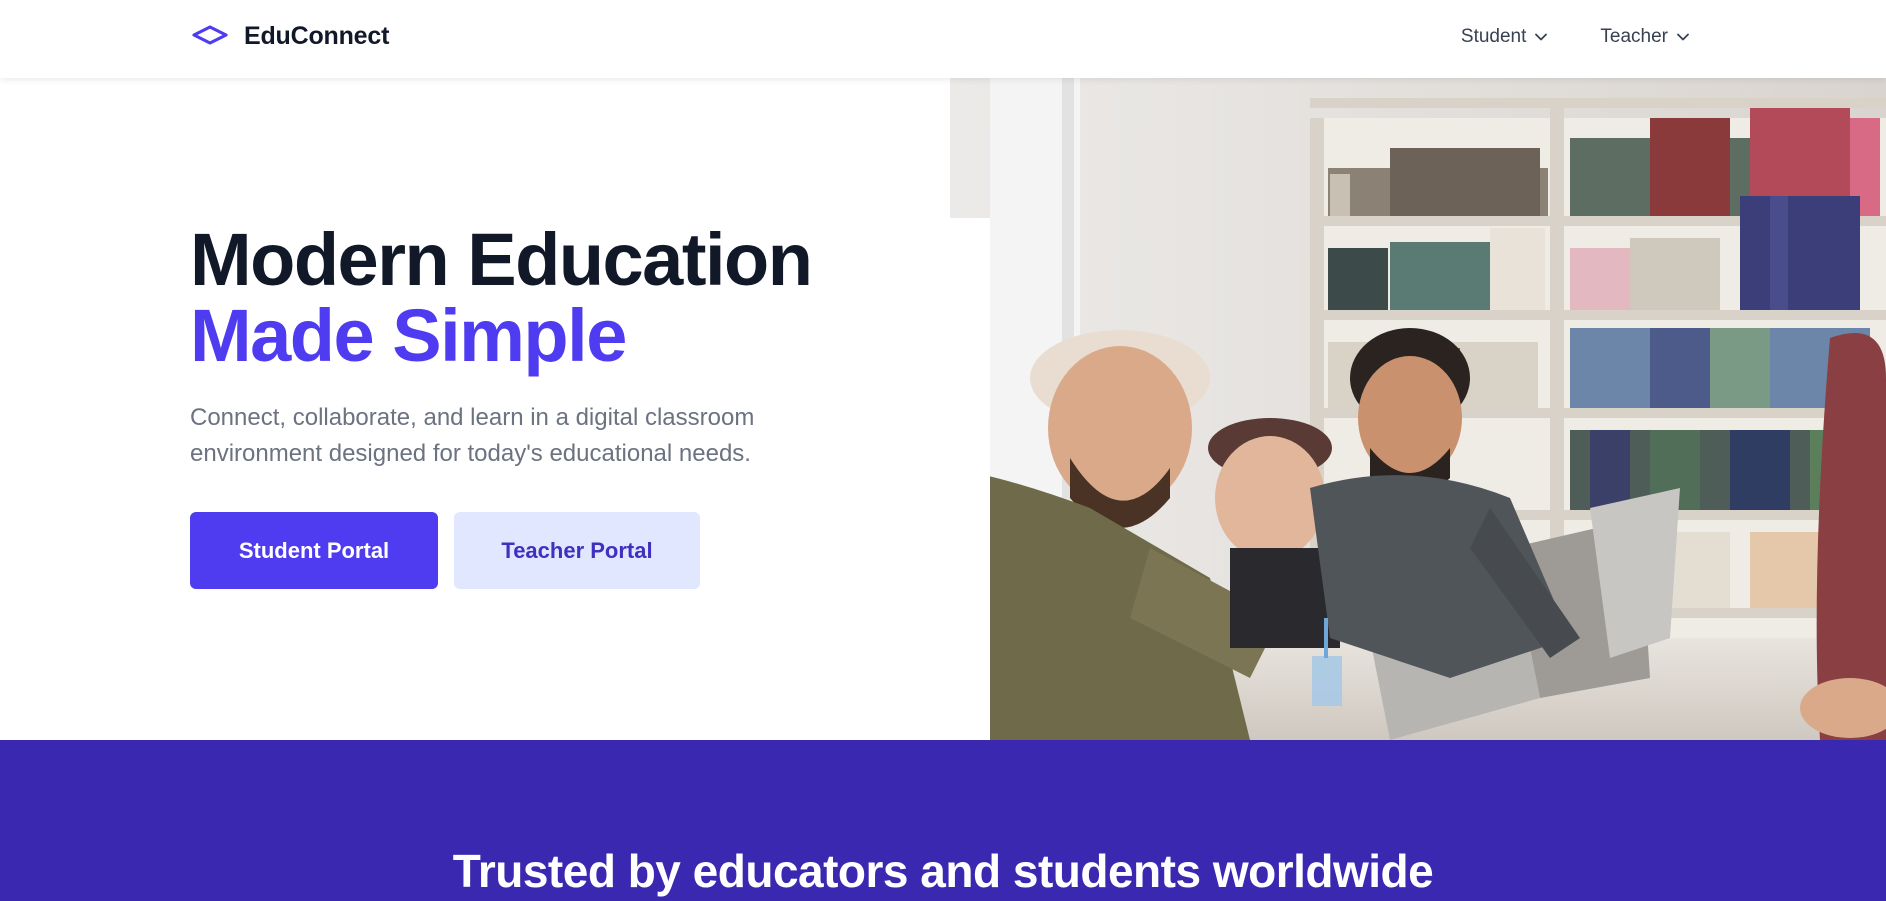  I want to click on hero-title-line1: Modern Education, so click(501, 259).